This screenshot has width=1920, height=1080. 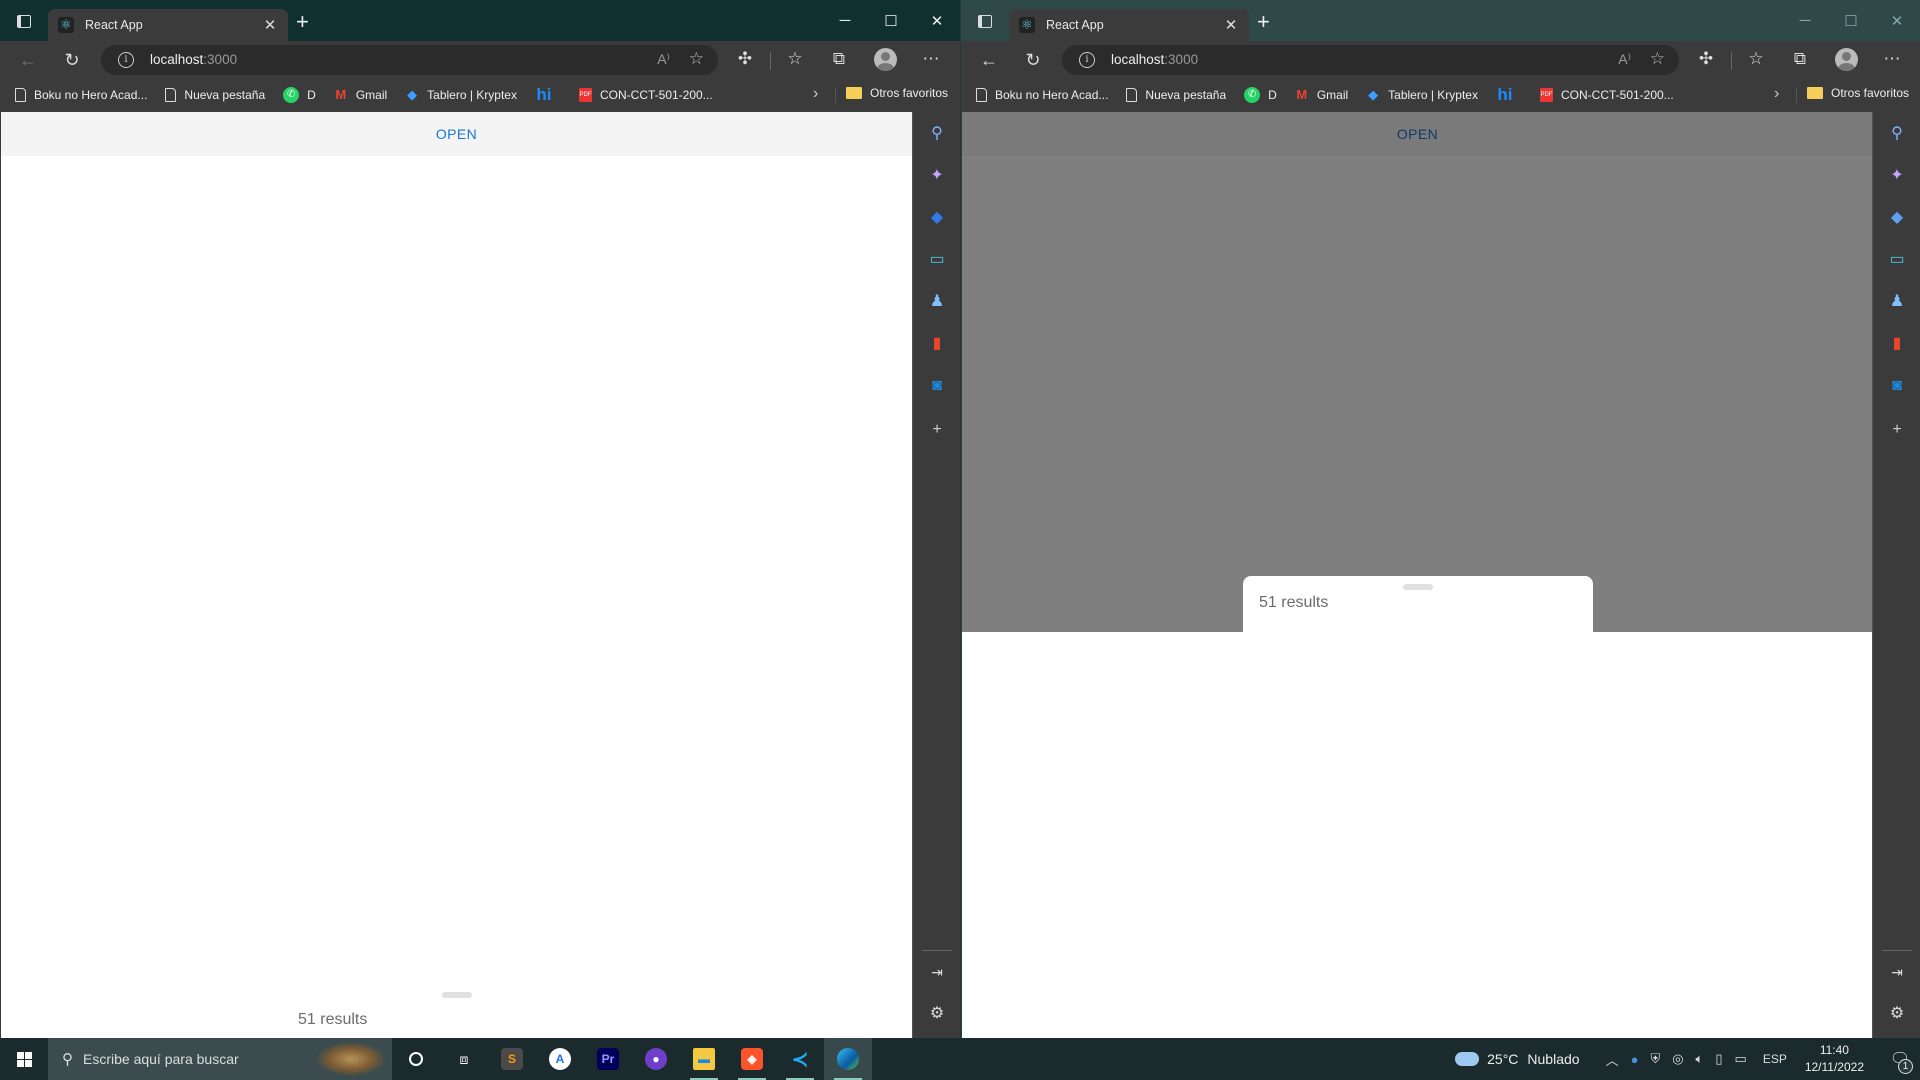 What do you see at coordinates (752, 1059) in the screenshot?
I see `taskbar-app-brave: ◈` at bounding box center [752, 1059].